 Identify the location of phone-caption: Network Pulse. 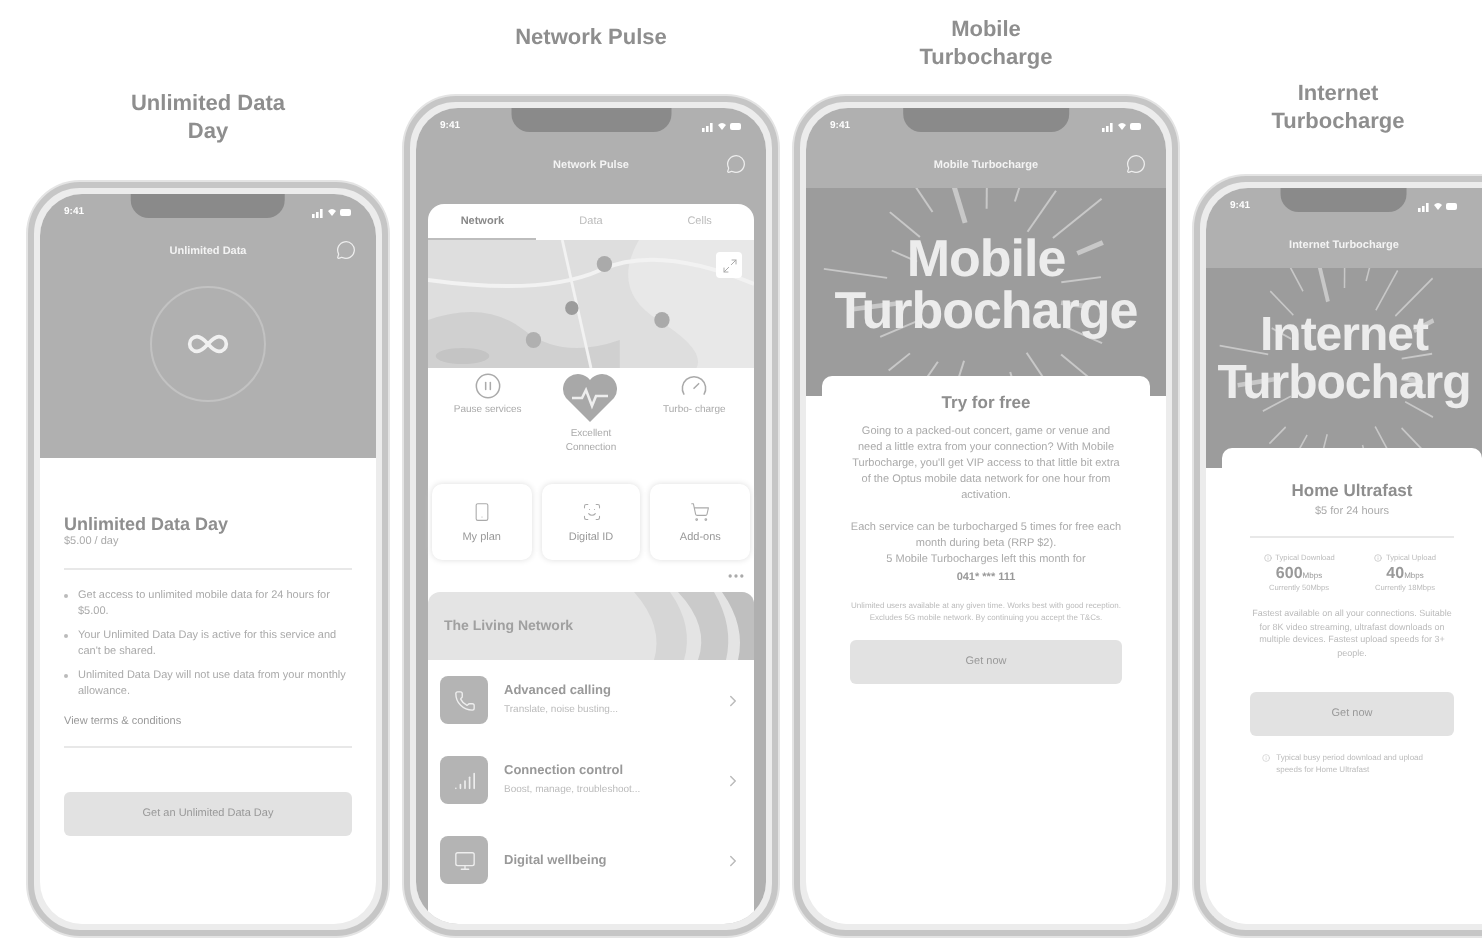
(591, 38).